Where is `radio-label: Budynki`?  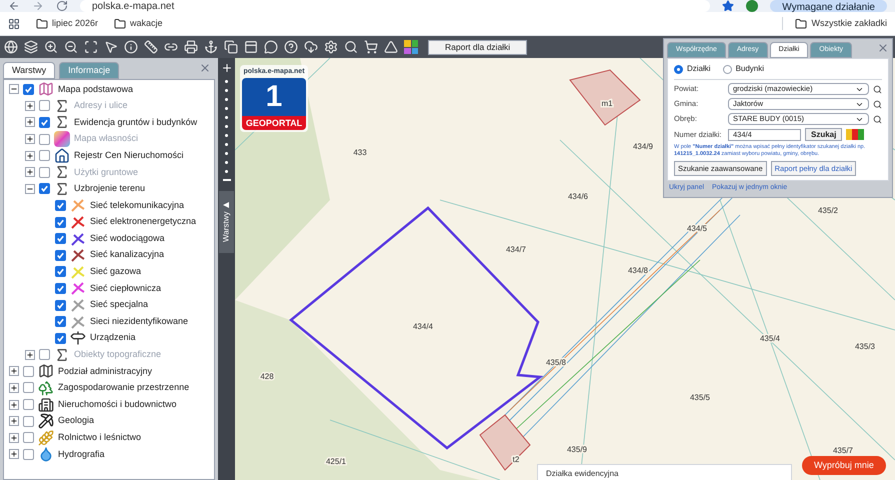 radio-label: Budynki is located at coordinates (750, 69).